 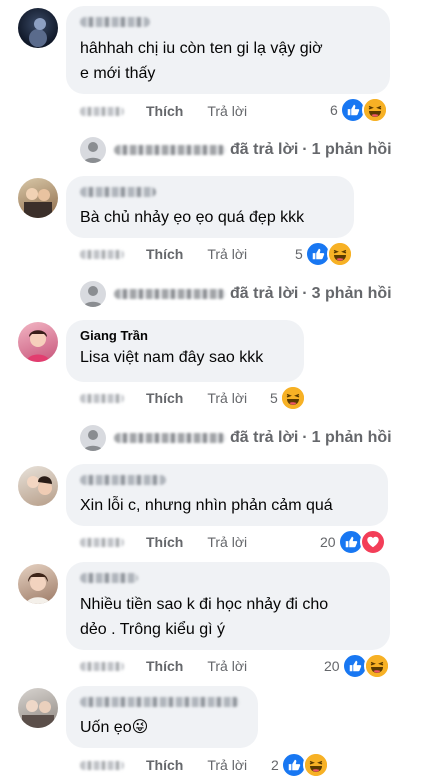 What do you see at coordinates (201, 48) in the screenshot?
I see `comment-text-line: hâhhah chị iu còn ten gi lạ vậy giờ` at bounding box center [201, 48].